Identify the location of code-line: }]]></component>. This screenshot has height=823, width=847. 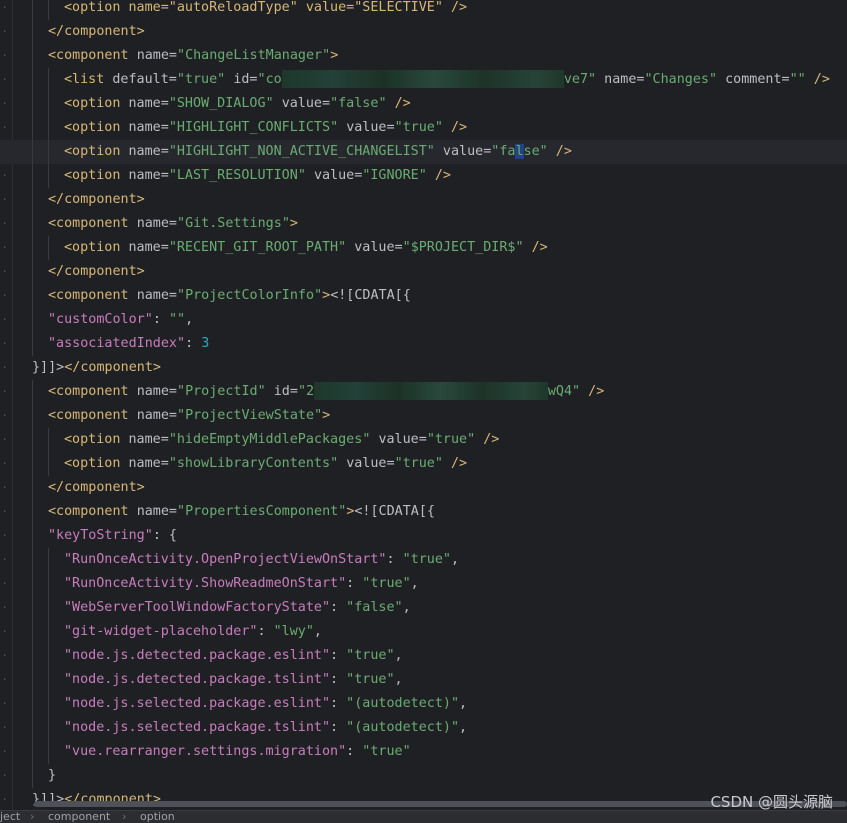
(423, 368).